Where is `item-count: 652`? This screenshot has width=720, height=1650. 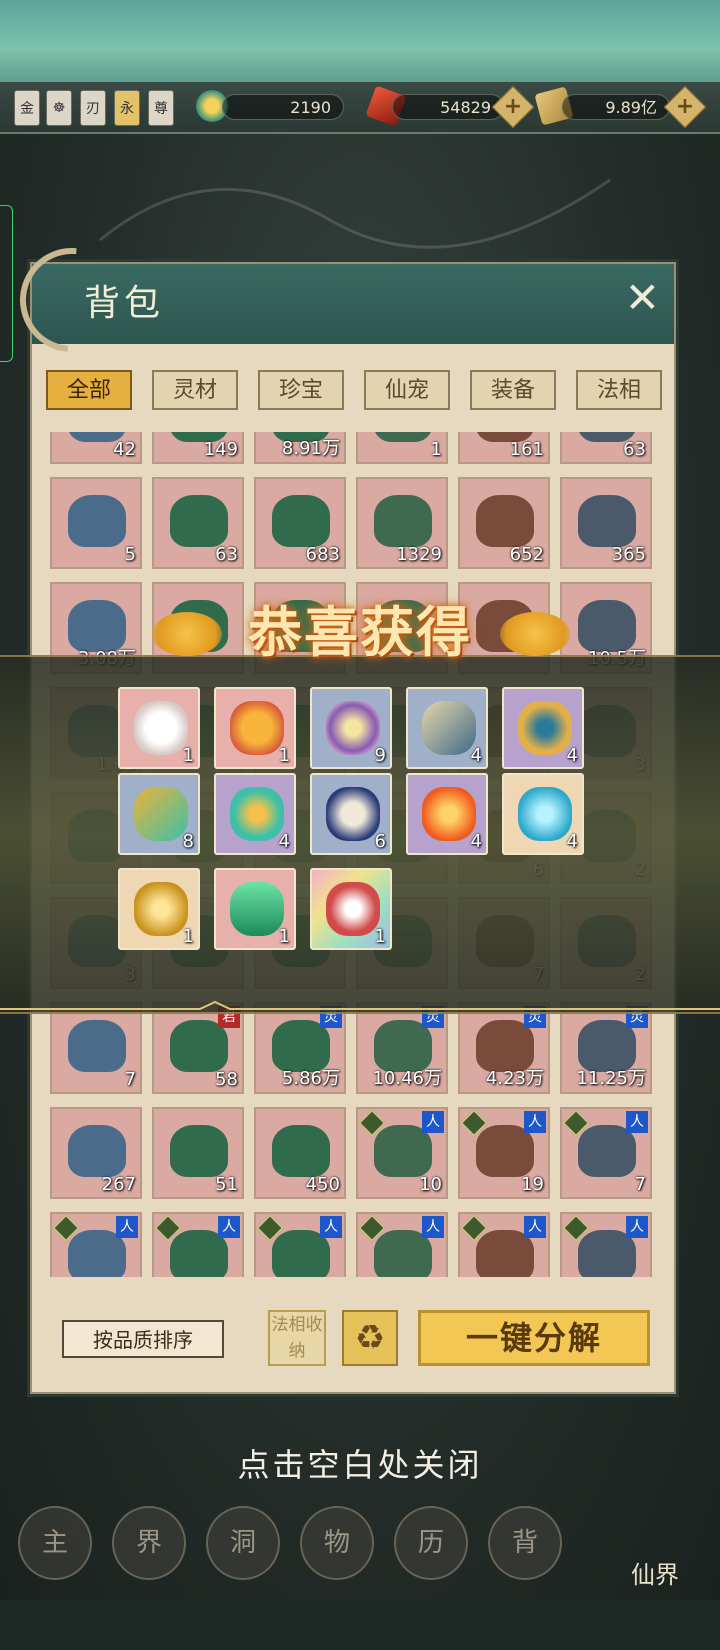 item-count: 652 is located at coordinates (526, 554).